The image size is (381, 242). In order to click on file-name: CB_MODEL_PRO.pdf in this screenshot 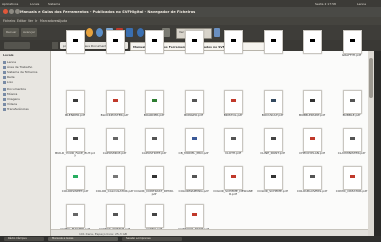, I will do `click(193, 152)`.